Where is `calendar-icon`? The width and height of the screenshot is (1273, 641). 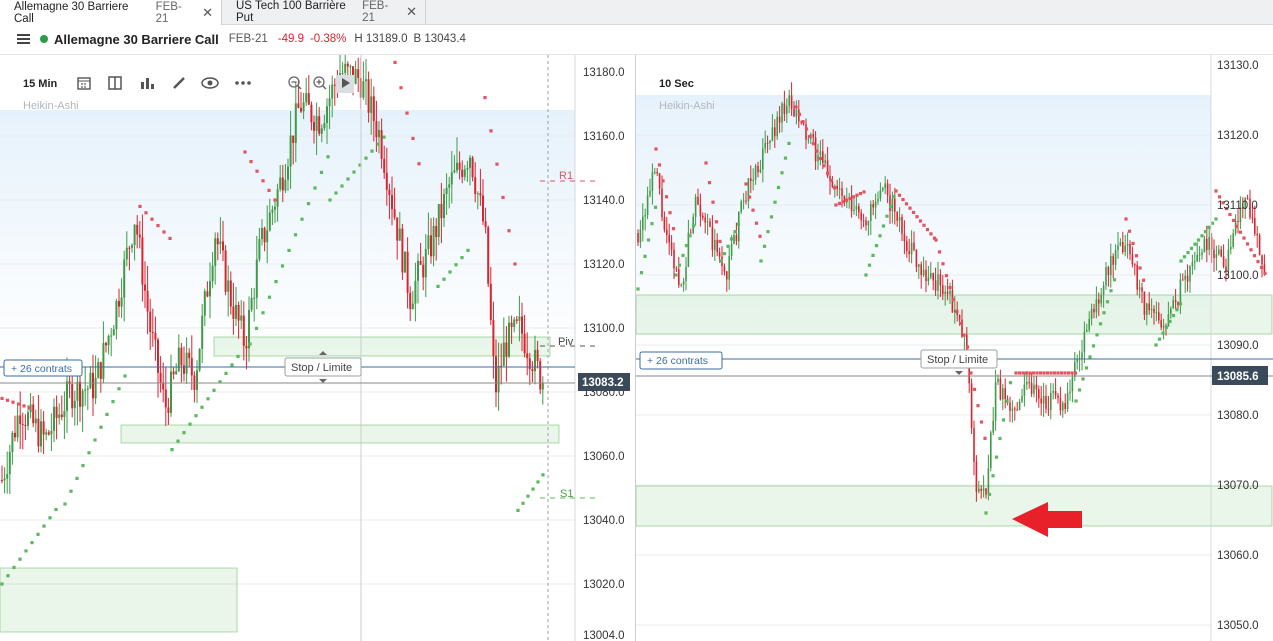 calendar-icon is located at coordinates (84, 84).